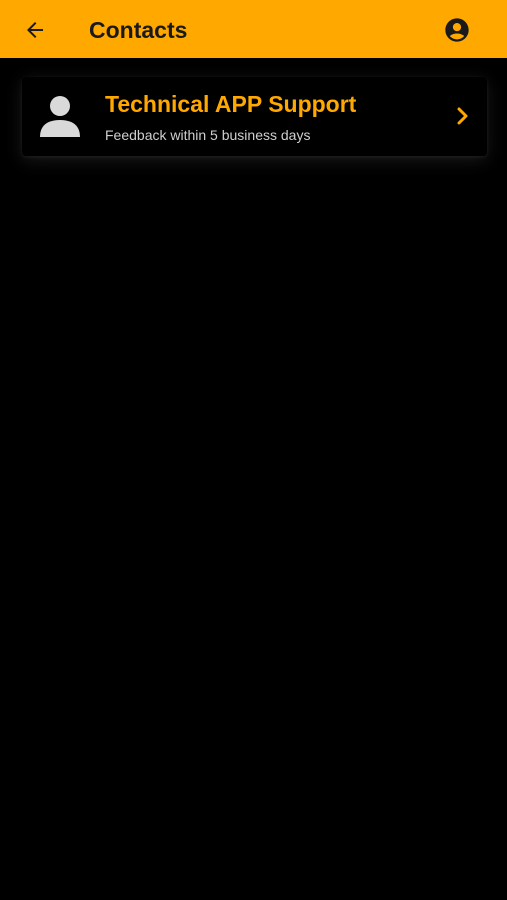 The height and width of the screenshot is (900, 507). I want to click on back-button, so click(35, 30).